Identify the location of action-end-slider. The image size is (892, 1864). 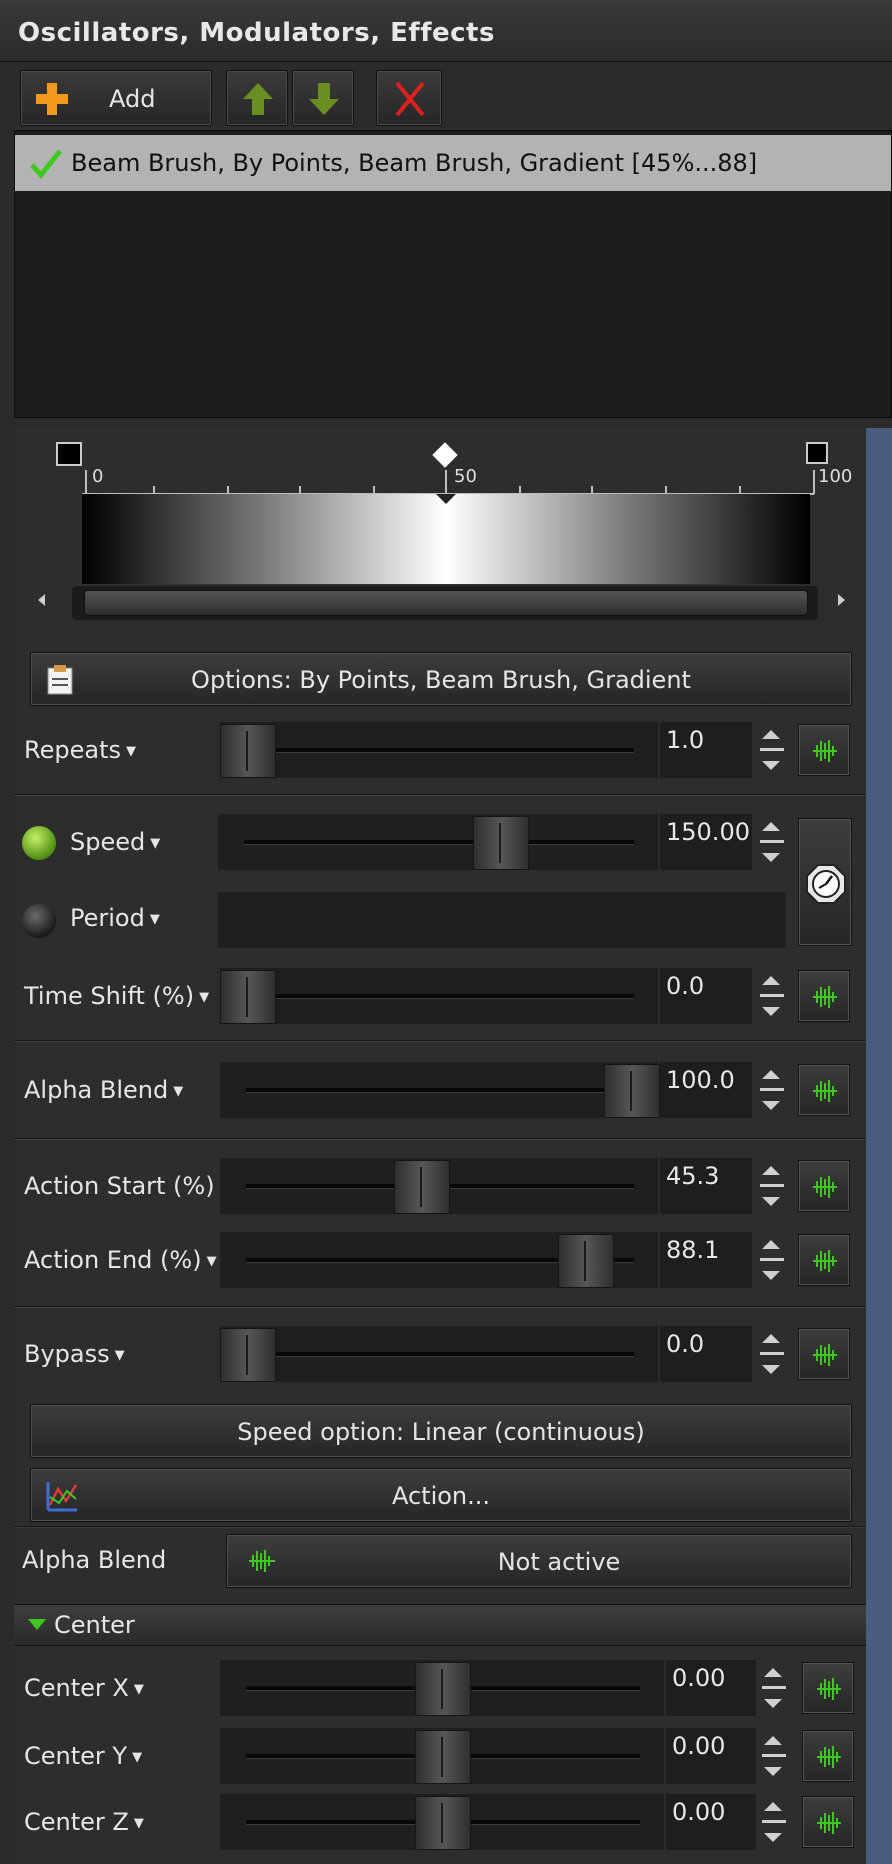
(439, 1260).